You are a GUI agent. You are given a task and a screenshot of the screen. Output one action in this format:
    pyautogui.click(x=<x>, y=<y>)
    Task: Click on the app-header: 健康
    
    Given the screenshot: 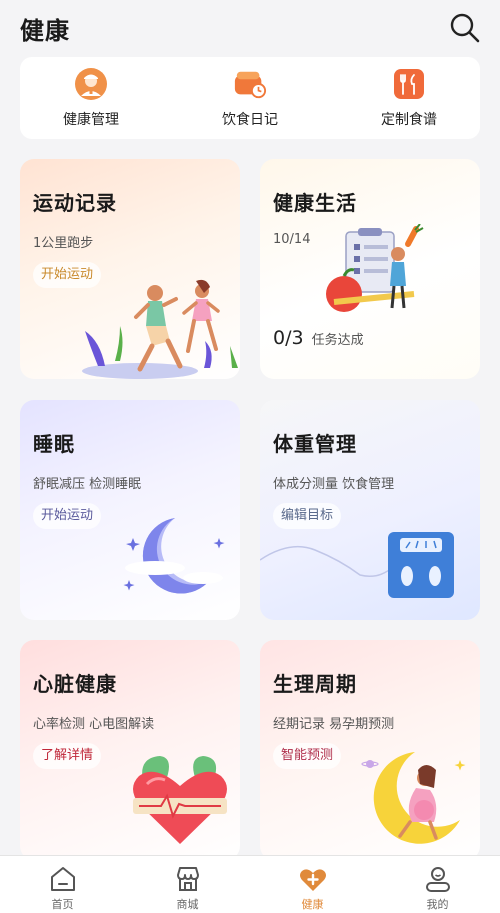 What is the action you would take?
    pyautogui.click(x=250, y=28)
    